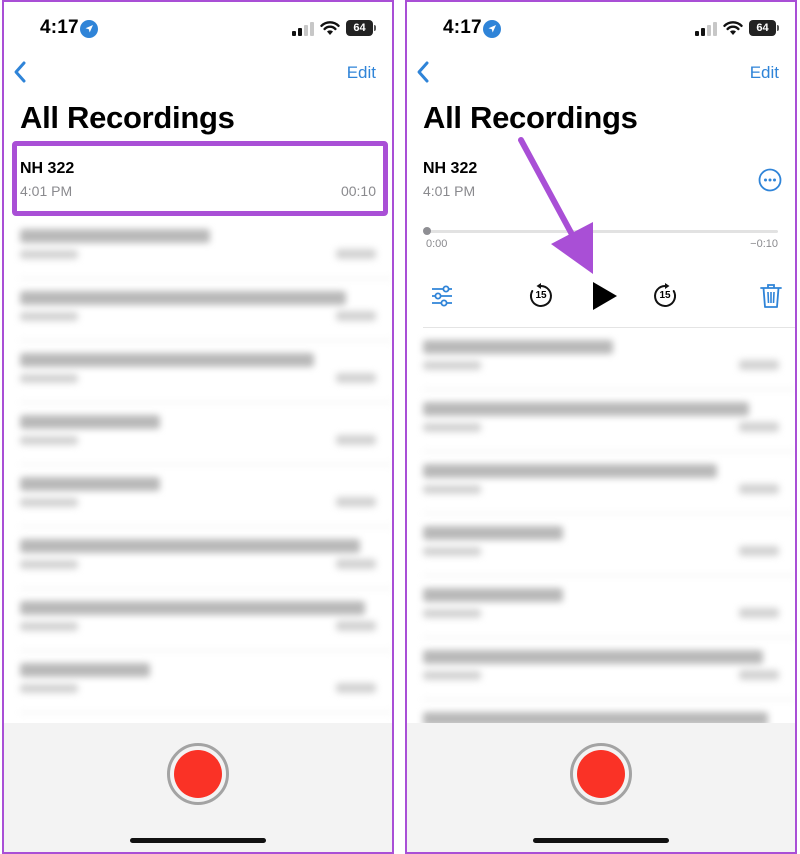 The height and width of the screenshot is (854, 800). Describe the element at coordinates (449, 191) in the screenshot. I see `recording-time: 4:01 PM` at that location.